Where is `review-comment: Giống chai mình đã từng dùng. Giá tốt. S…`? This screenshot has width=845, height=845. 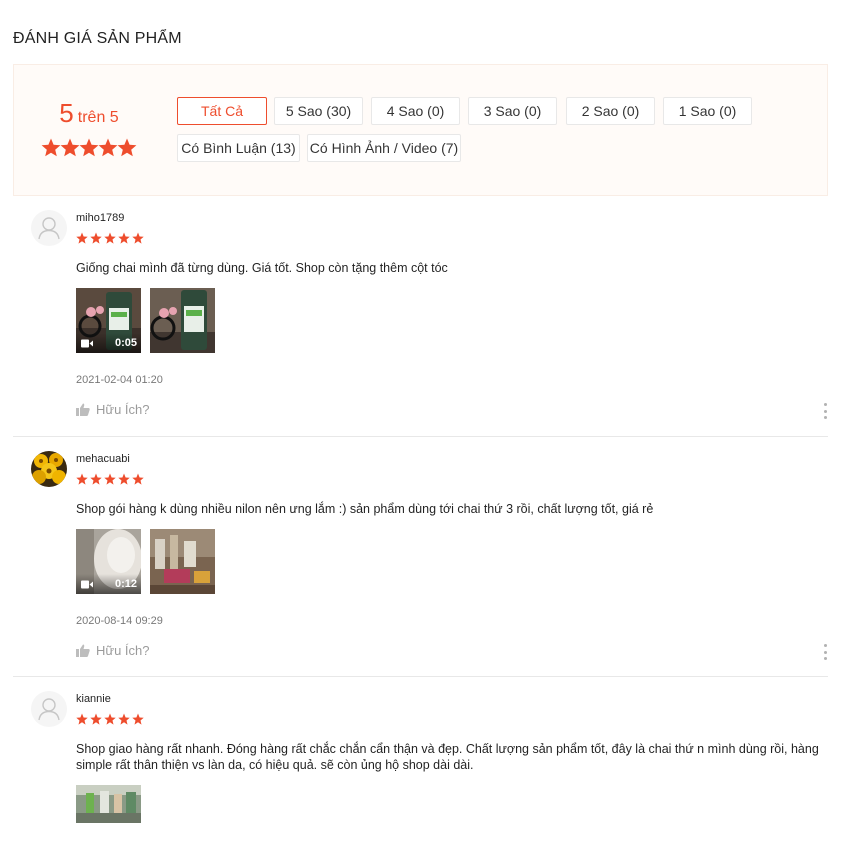 review-comment: Giống chai mình đã từng dùng. Giá tốt. S… is located at coordinates (262, 268).